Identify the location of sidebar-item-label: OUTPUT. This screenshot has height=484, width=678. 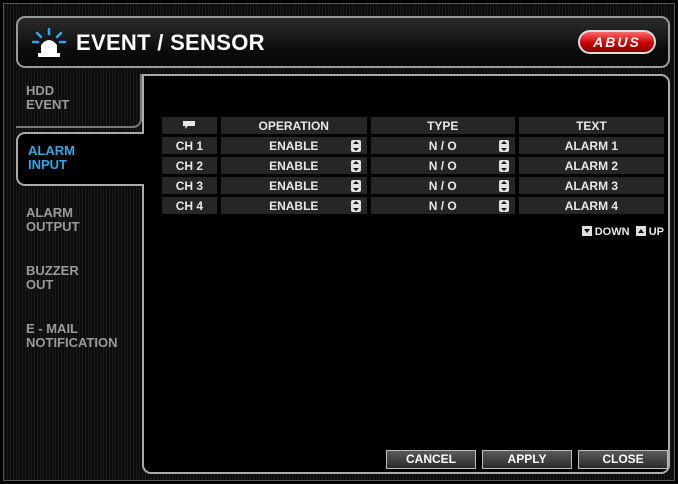
(53, 226).